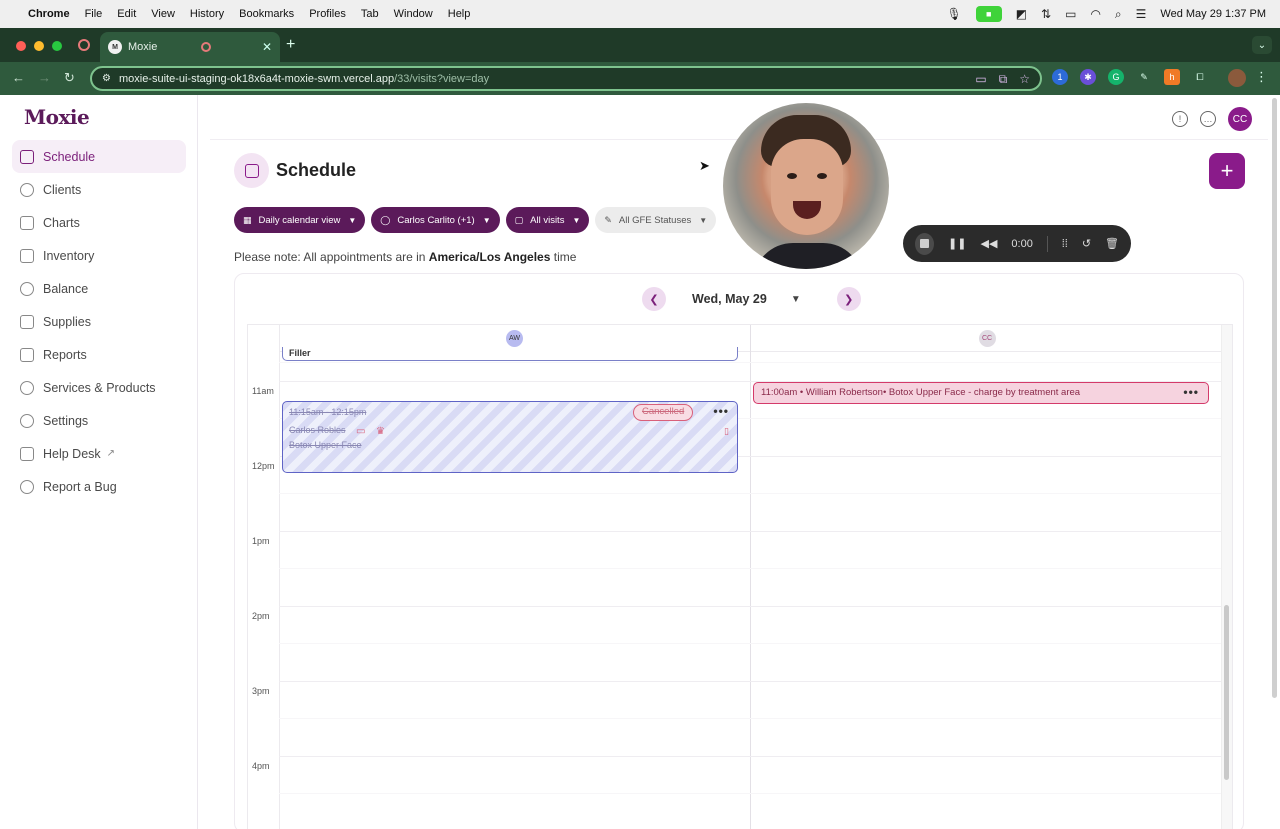 This screenshot has width=1280, height=829. What do you see at coordinates (1095, 14) in the screenshot?
I see `wifi-icon: ◠` at bounding box center [1095, 14].